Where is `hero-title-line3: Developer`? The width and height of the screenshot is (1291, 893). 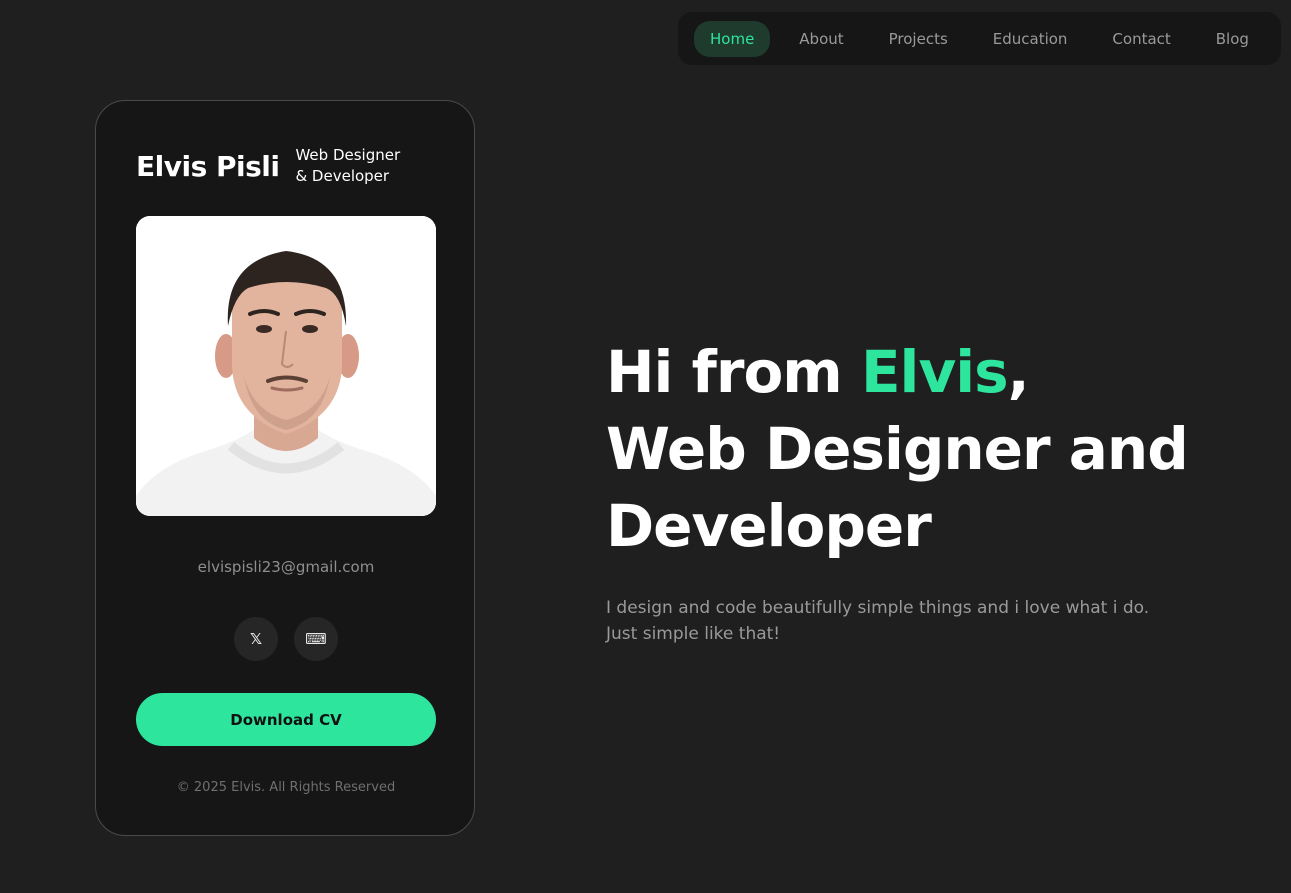 hero-title-line3: Developer is located at coordinates (769, 526).